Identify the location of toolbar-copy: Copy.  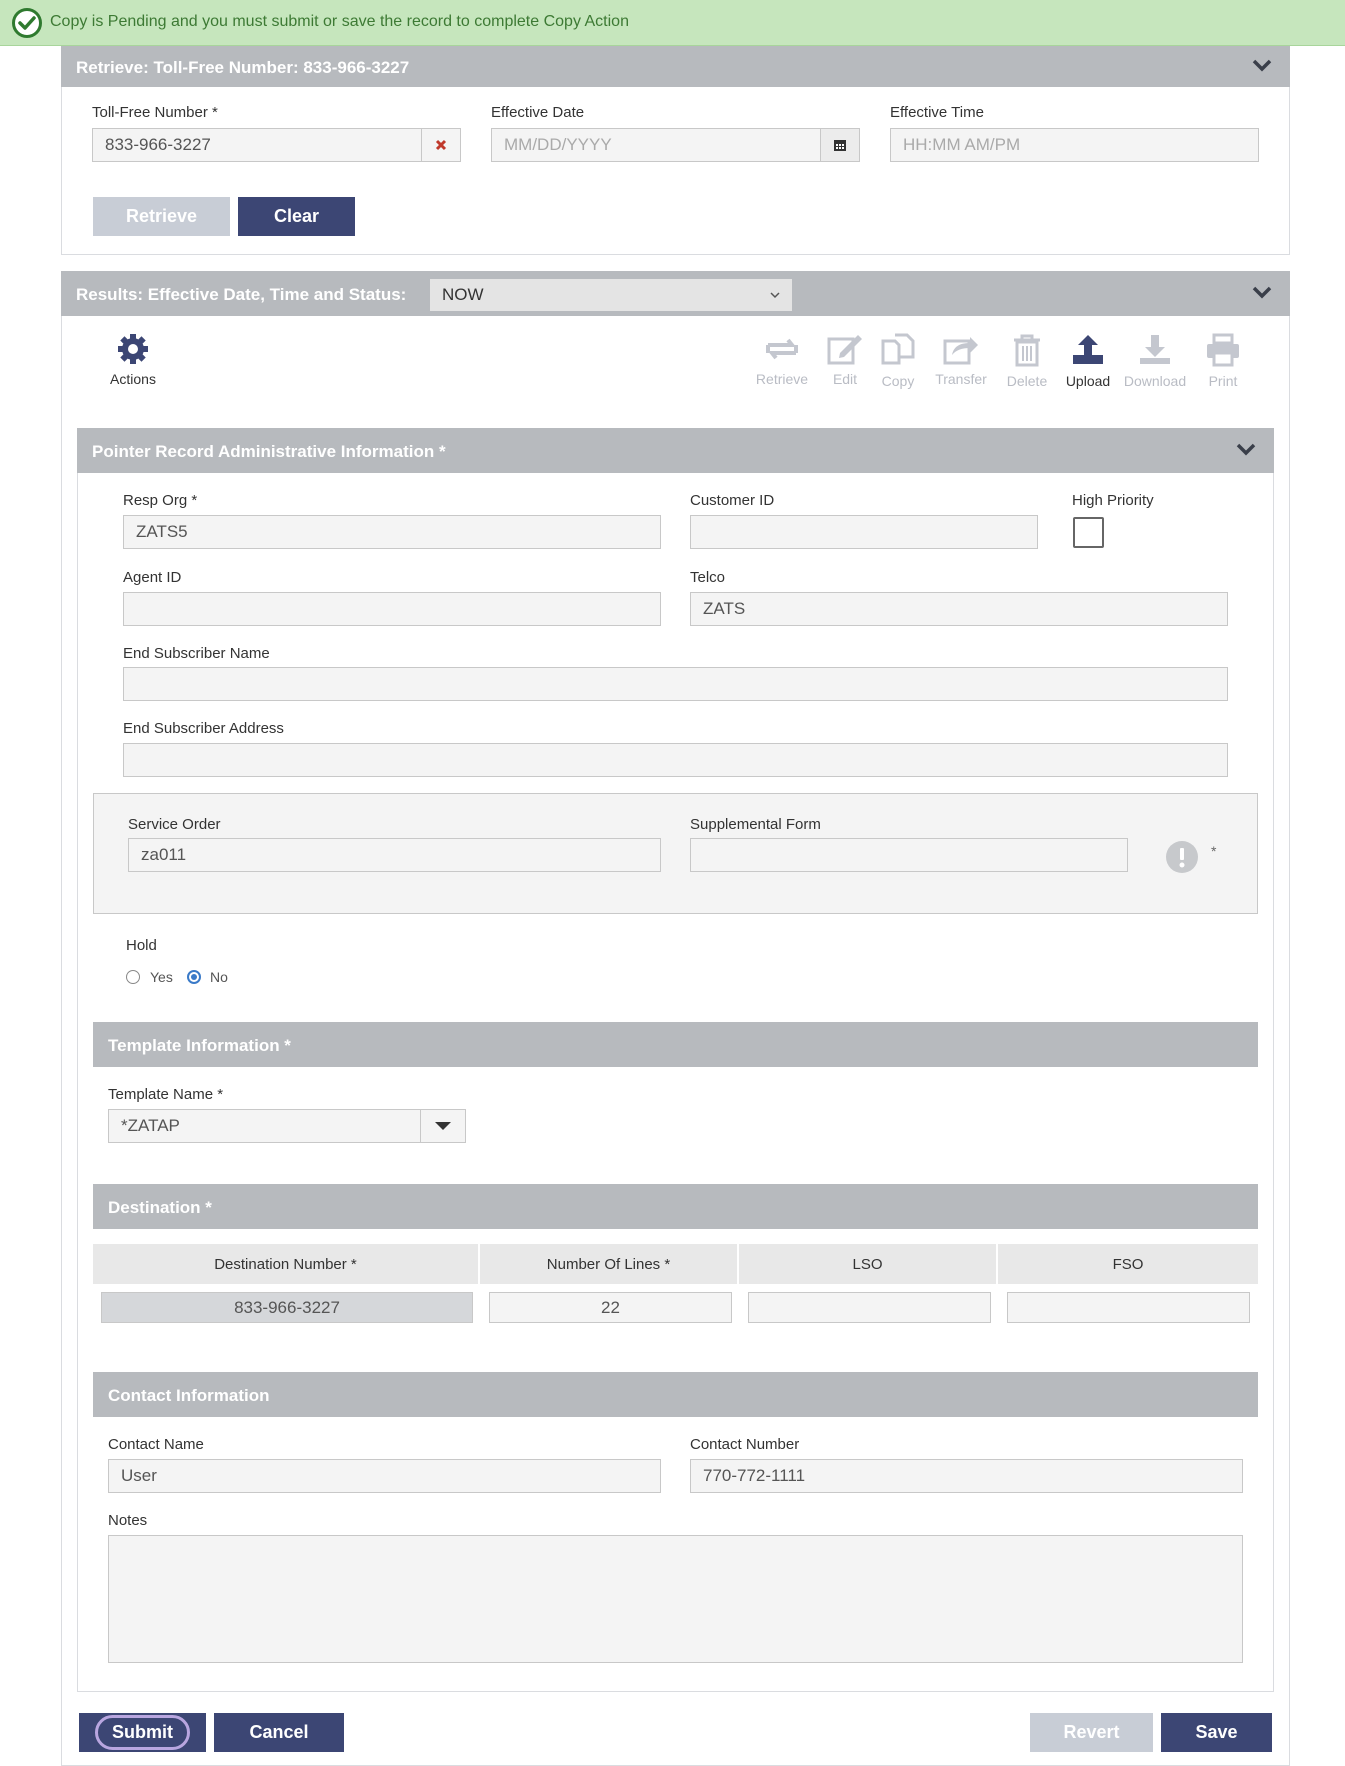
(898, 361).